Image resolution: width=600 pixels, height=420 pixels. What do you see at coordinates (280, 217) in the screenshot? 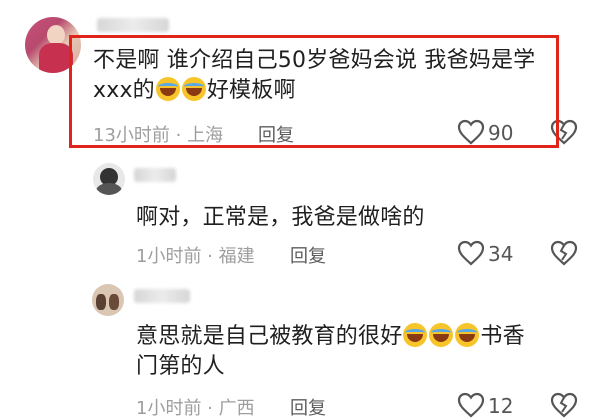
I see `comment-text: 啊对，正常是，我爸是做啥的` at bounding box center [280, 217].